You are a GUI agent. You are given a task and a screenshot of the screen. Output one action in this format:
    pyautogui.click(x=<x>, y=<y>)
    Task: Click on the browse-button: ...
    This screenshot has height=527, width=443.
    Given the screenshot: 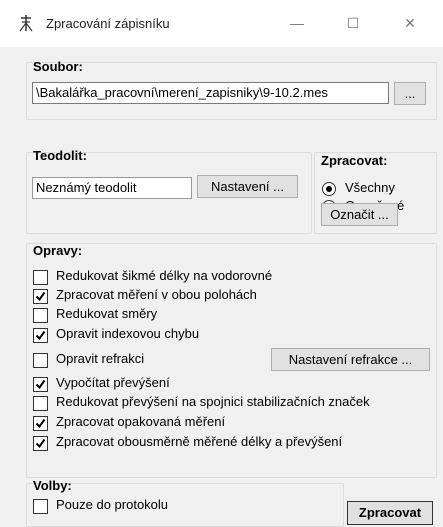 What is the action you would take?
    pyautogui.click(x=410, y=93)
    